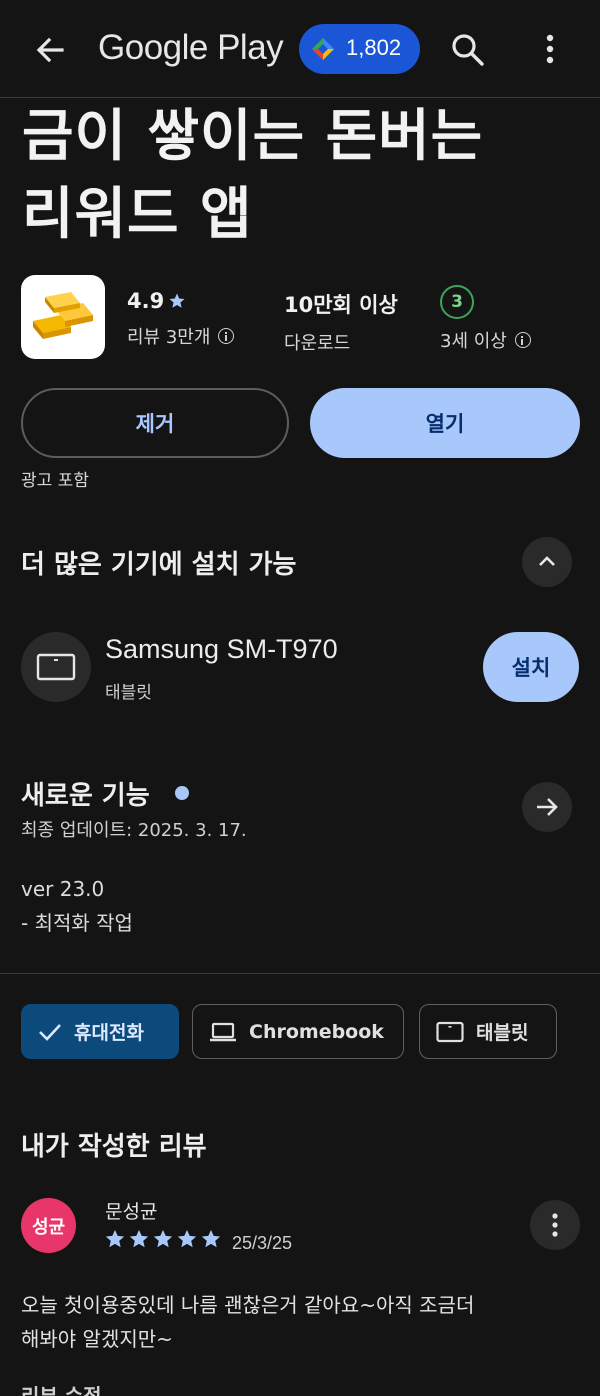  I want to click on review-text-line-1: 오늘 첫이용중있데 나름 괜찮은거 같아요~아직 조금더, so click(248, 1305).